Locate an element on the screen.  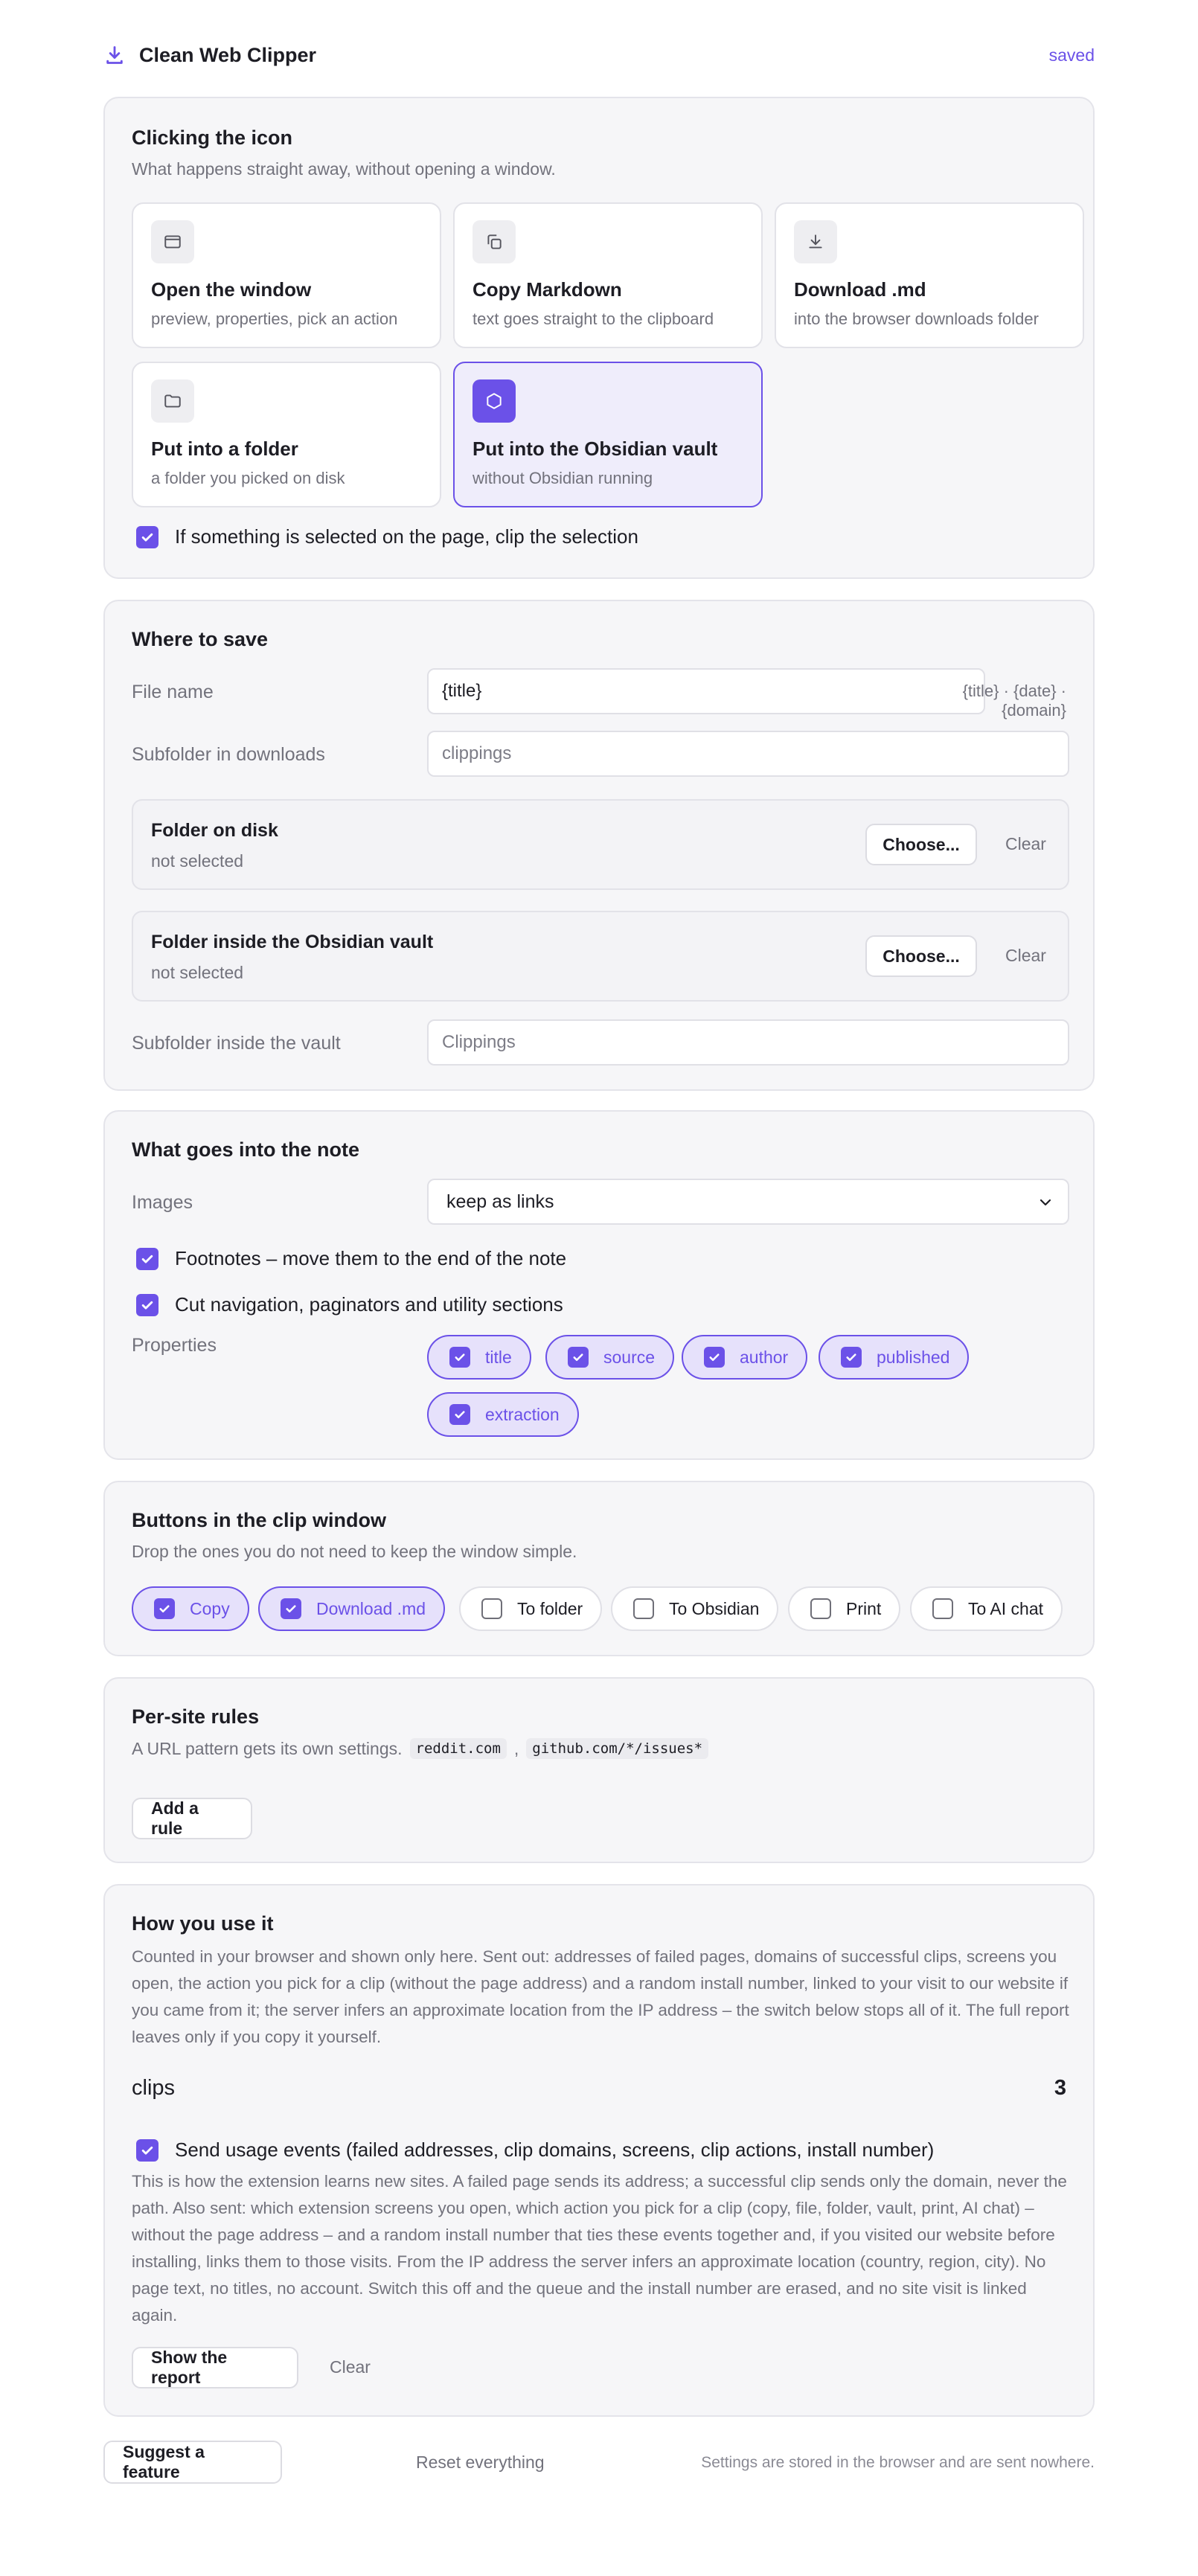
pill-label: Print is located at coordinates (864, 1608).